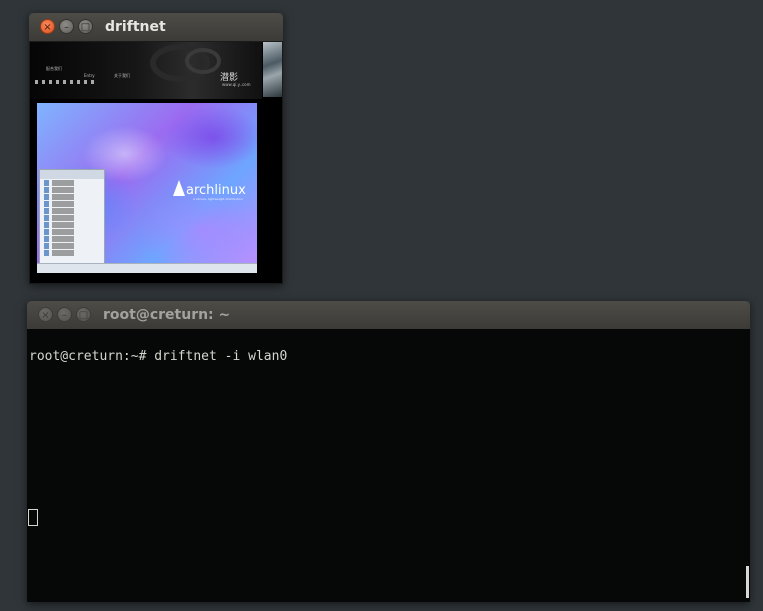 The width and height of the screenshot is (763, 611). Describe the element at coordinates (272, 69) in the screenshot. I see `captured-side-image` at that location.